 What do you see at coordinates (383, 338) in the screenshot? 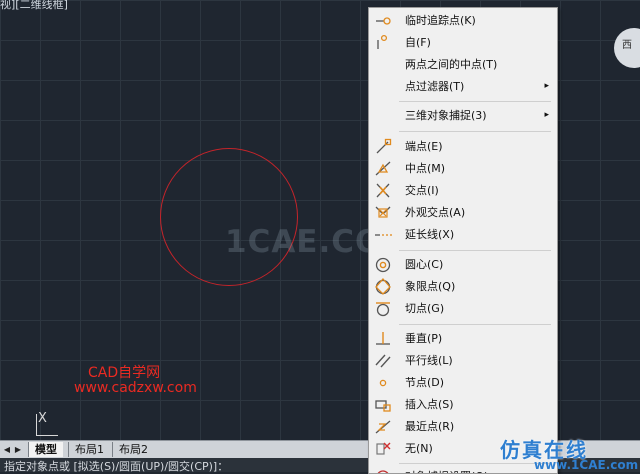
I see `perpendicular-icon` at bounding box center [383, 338].